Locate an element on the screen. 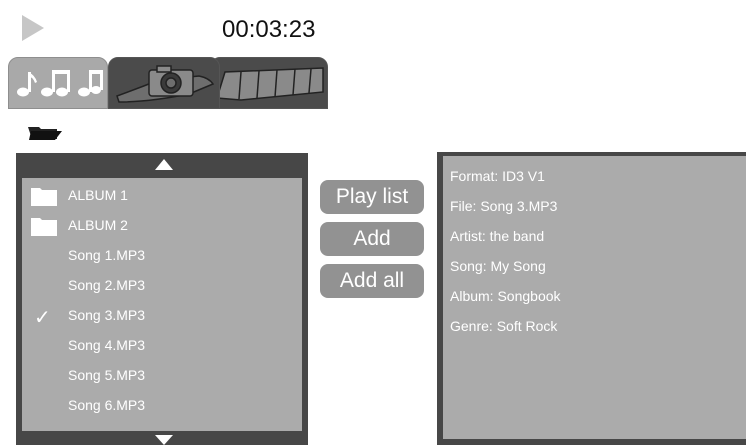 The width and height of the screenshot is (746, 445). list-item-album-1: ALBUM 1 is located at coordinates (162, 196).